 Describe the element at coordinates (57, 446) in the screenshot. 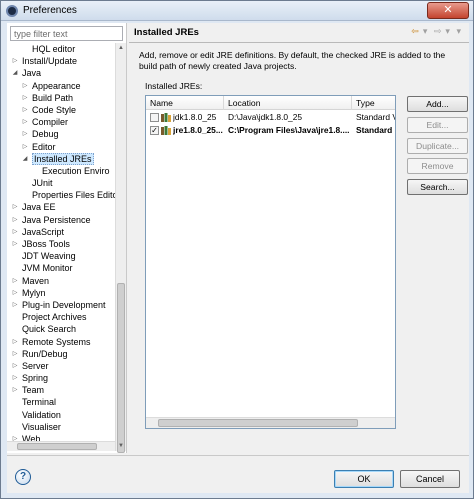

I see `tree-hscroll-thumb` at that location.